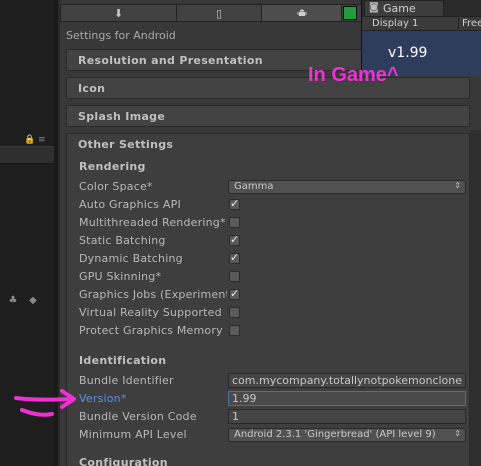  What do you see at coordinates (235, 416) in the screenshot?
I see `bundle-version-code-value: 1` at bounding box center [235, 416].